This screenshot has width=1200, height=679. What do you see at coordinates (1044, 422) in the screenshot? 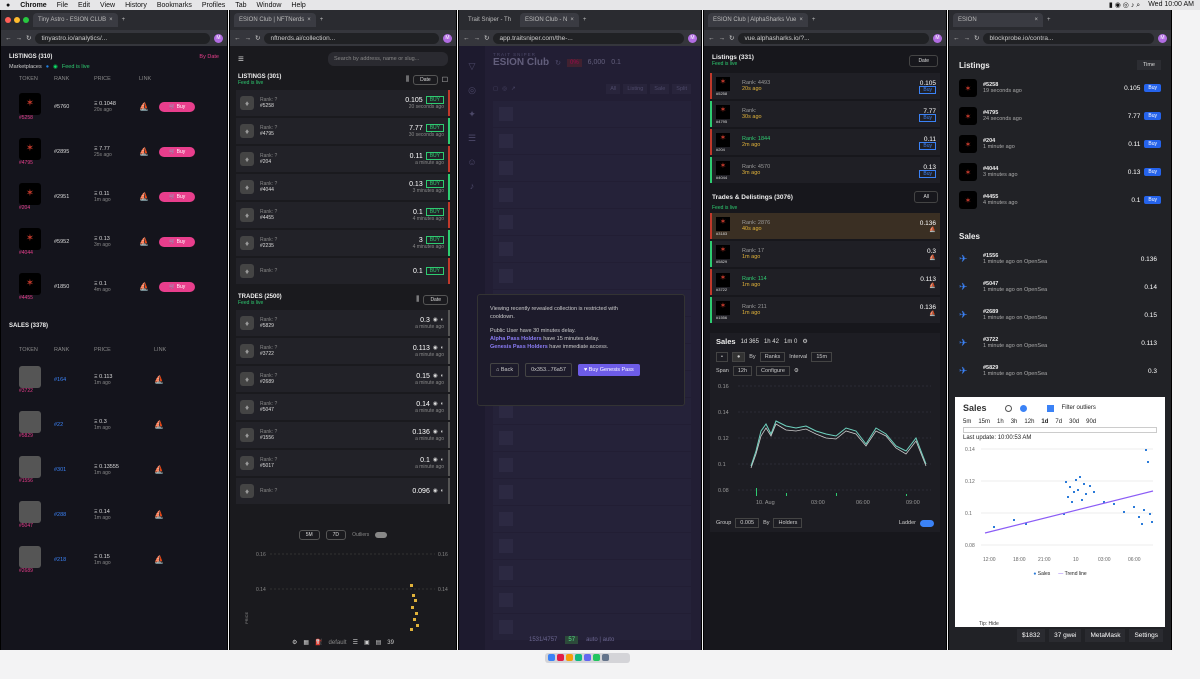
I see `range-1d: 1d` at bounding box center [1044, 422].